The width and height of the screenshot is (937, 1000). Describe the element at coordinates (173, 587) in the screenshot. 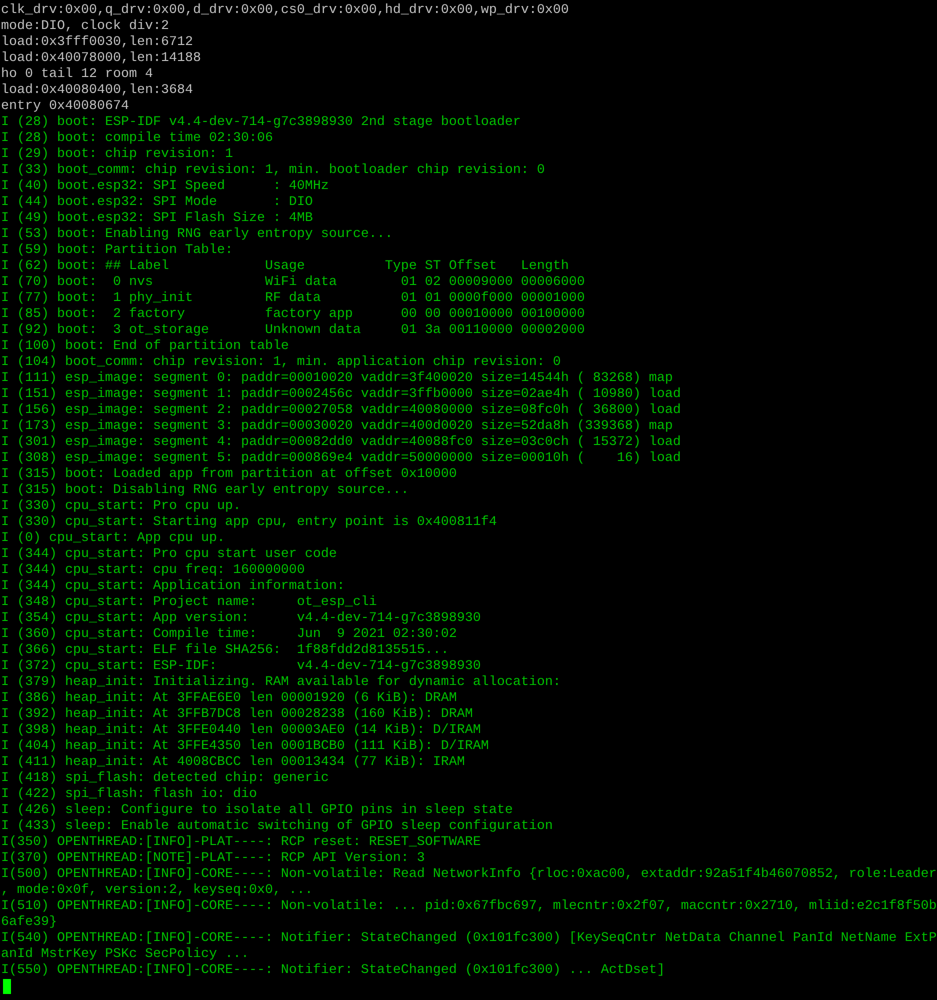

I see `log-line: I (344) cpu_start: Application information:` at that location.